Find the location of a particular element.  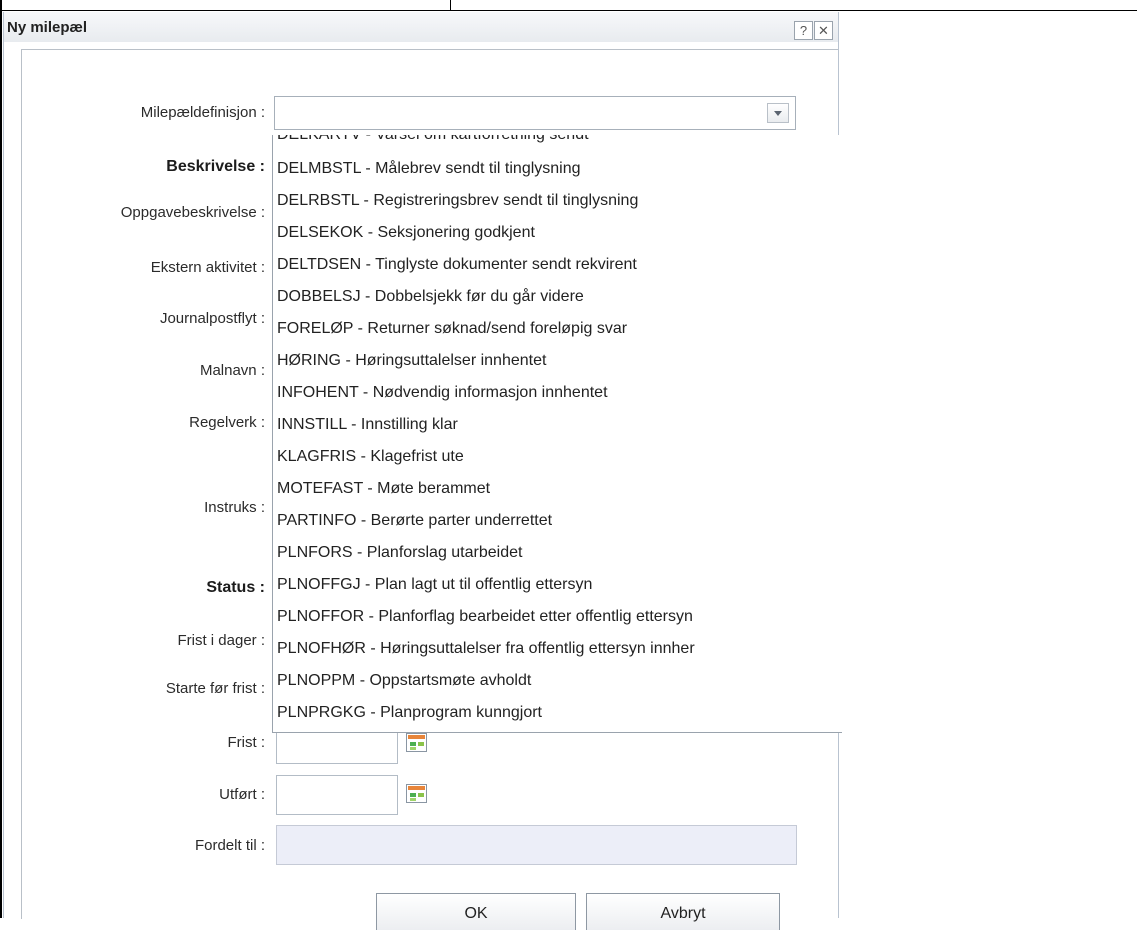

utfort-date-input is located at coordinates (337, 795).